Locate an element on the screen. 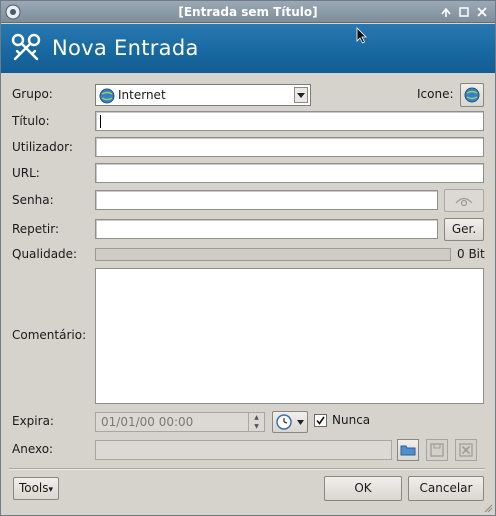 The height and width of the screenshot is (516, 496). group-select-value: Internet is located at coordinates (142, 95).